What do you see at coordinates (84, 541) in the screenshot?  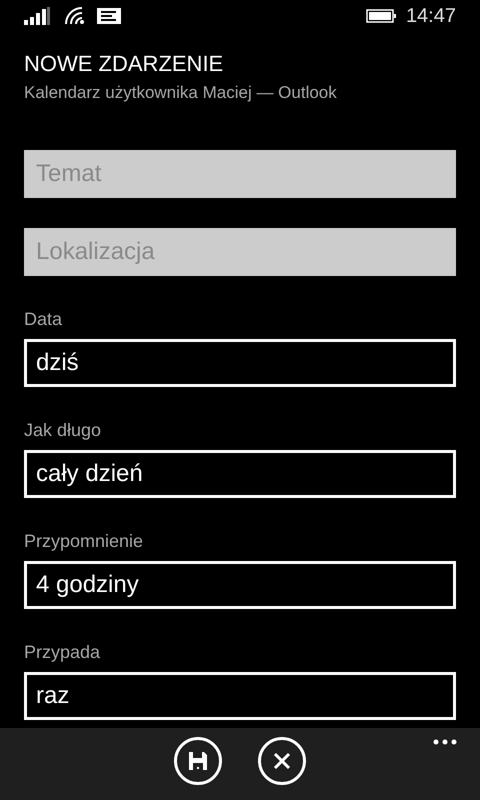 I see `field-label: Przypomnienie` at bounding box center [84, 541].